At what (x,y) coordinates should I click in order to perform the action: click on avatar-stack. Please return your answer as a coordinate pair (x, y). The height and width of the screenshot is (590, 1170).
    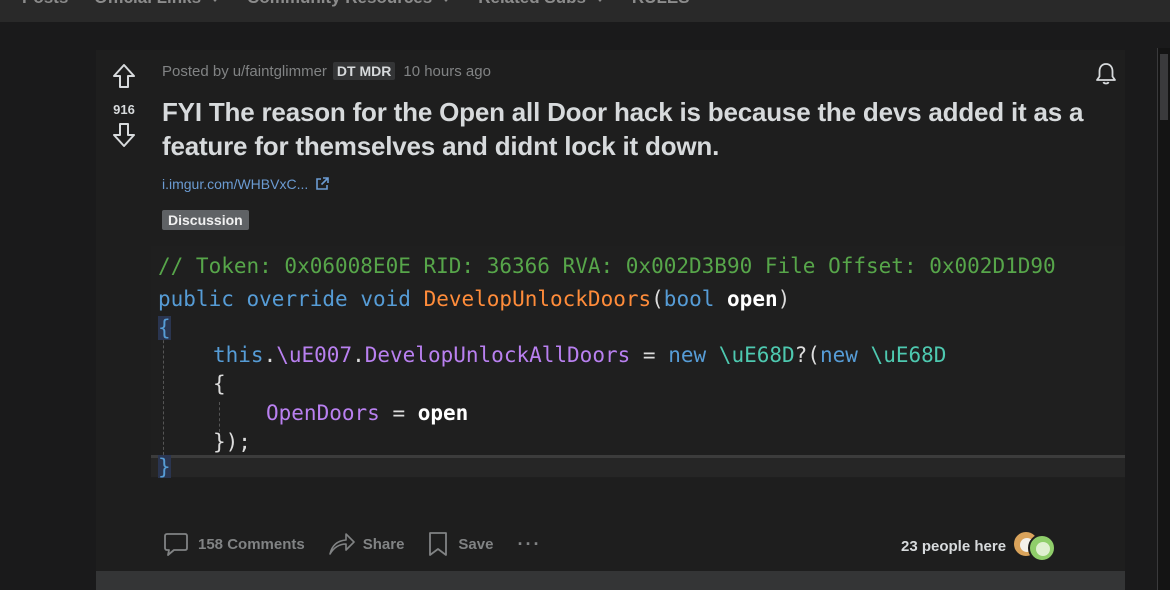
    Looking at the image, I should click on (1036, 546).